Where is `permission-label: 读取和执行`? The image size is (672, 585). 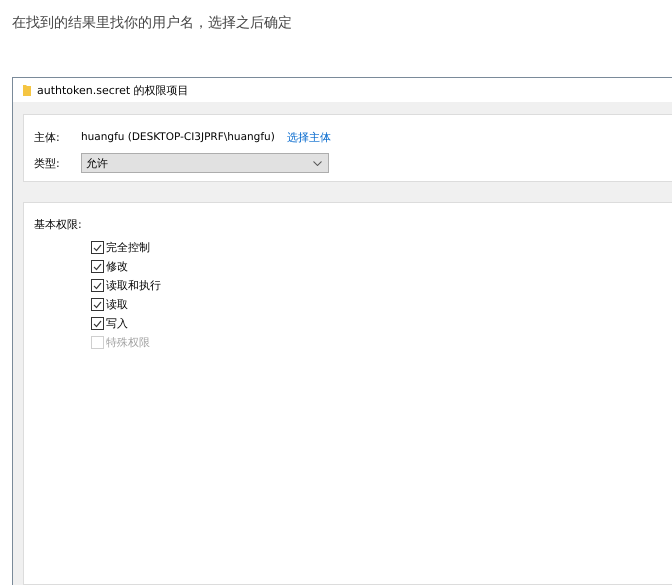
permission-label: 读取和执行 is located at coordinates (133, 285).